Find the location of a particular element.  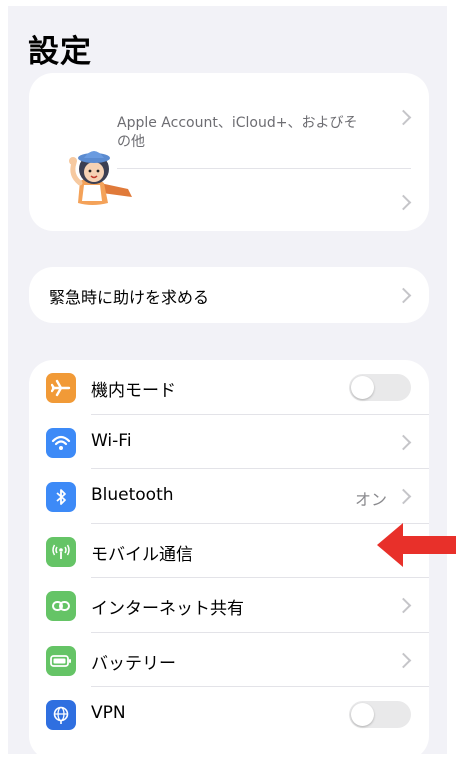

avatar is located at coordinates (96, 177).